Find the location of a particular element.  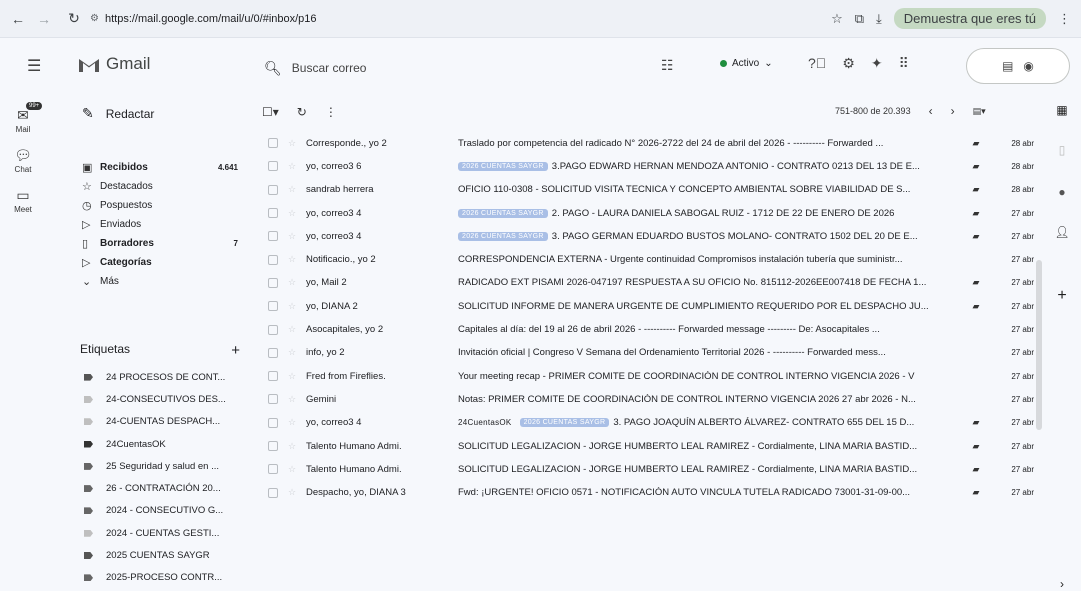

sidebar-item-0: ▣ Recibidos 4.641 is located at coordinates (159, 167).